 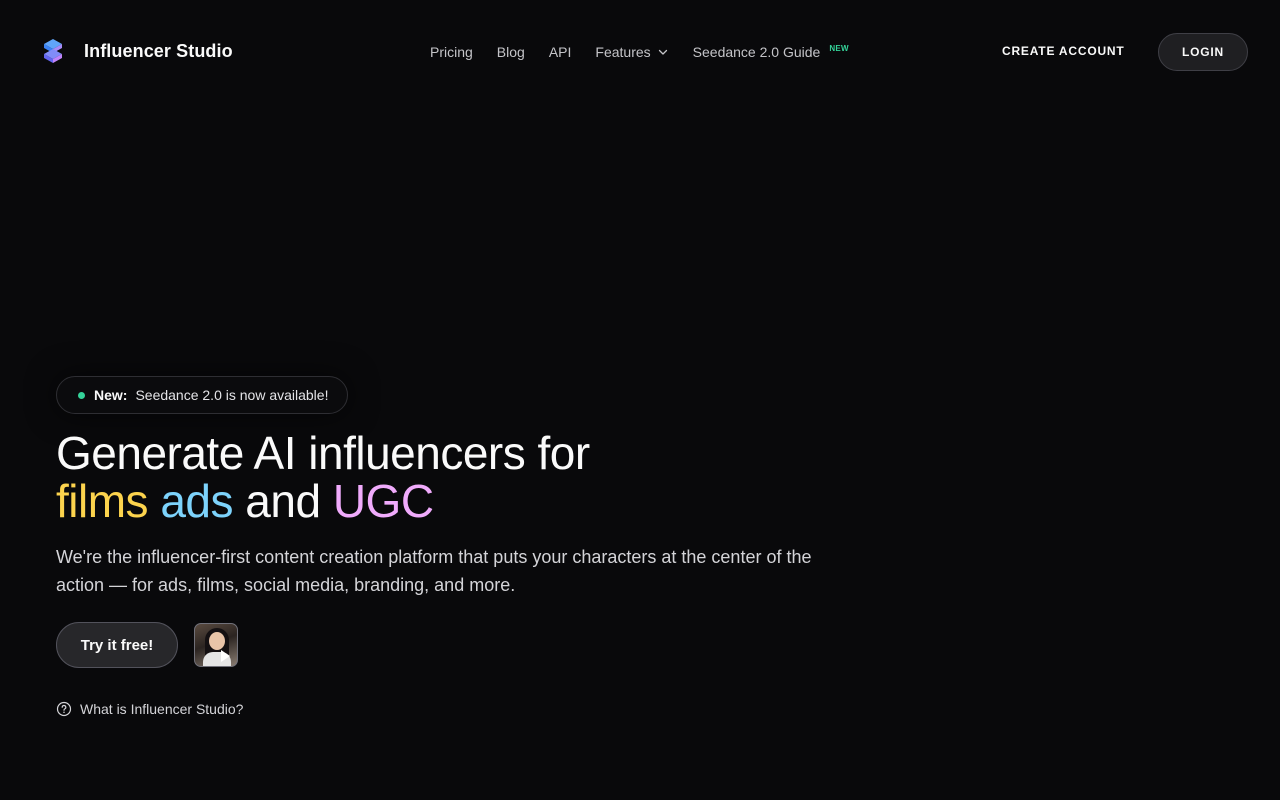 I want to click on thumbnail-face, so click(x=217, y=641).